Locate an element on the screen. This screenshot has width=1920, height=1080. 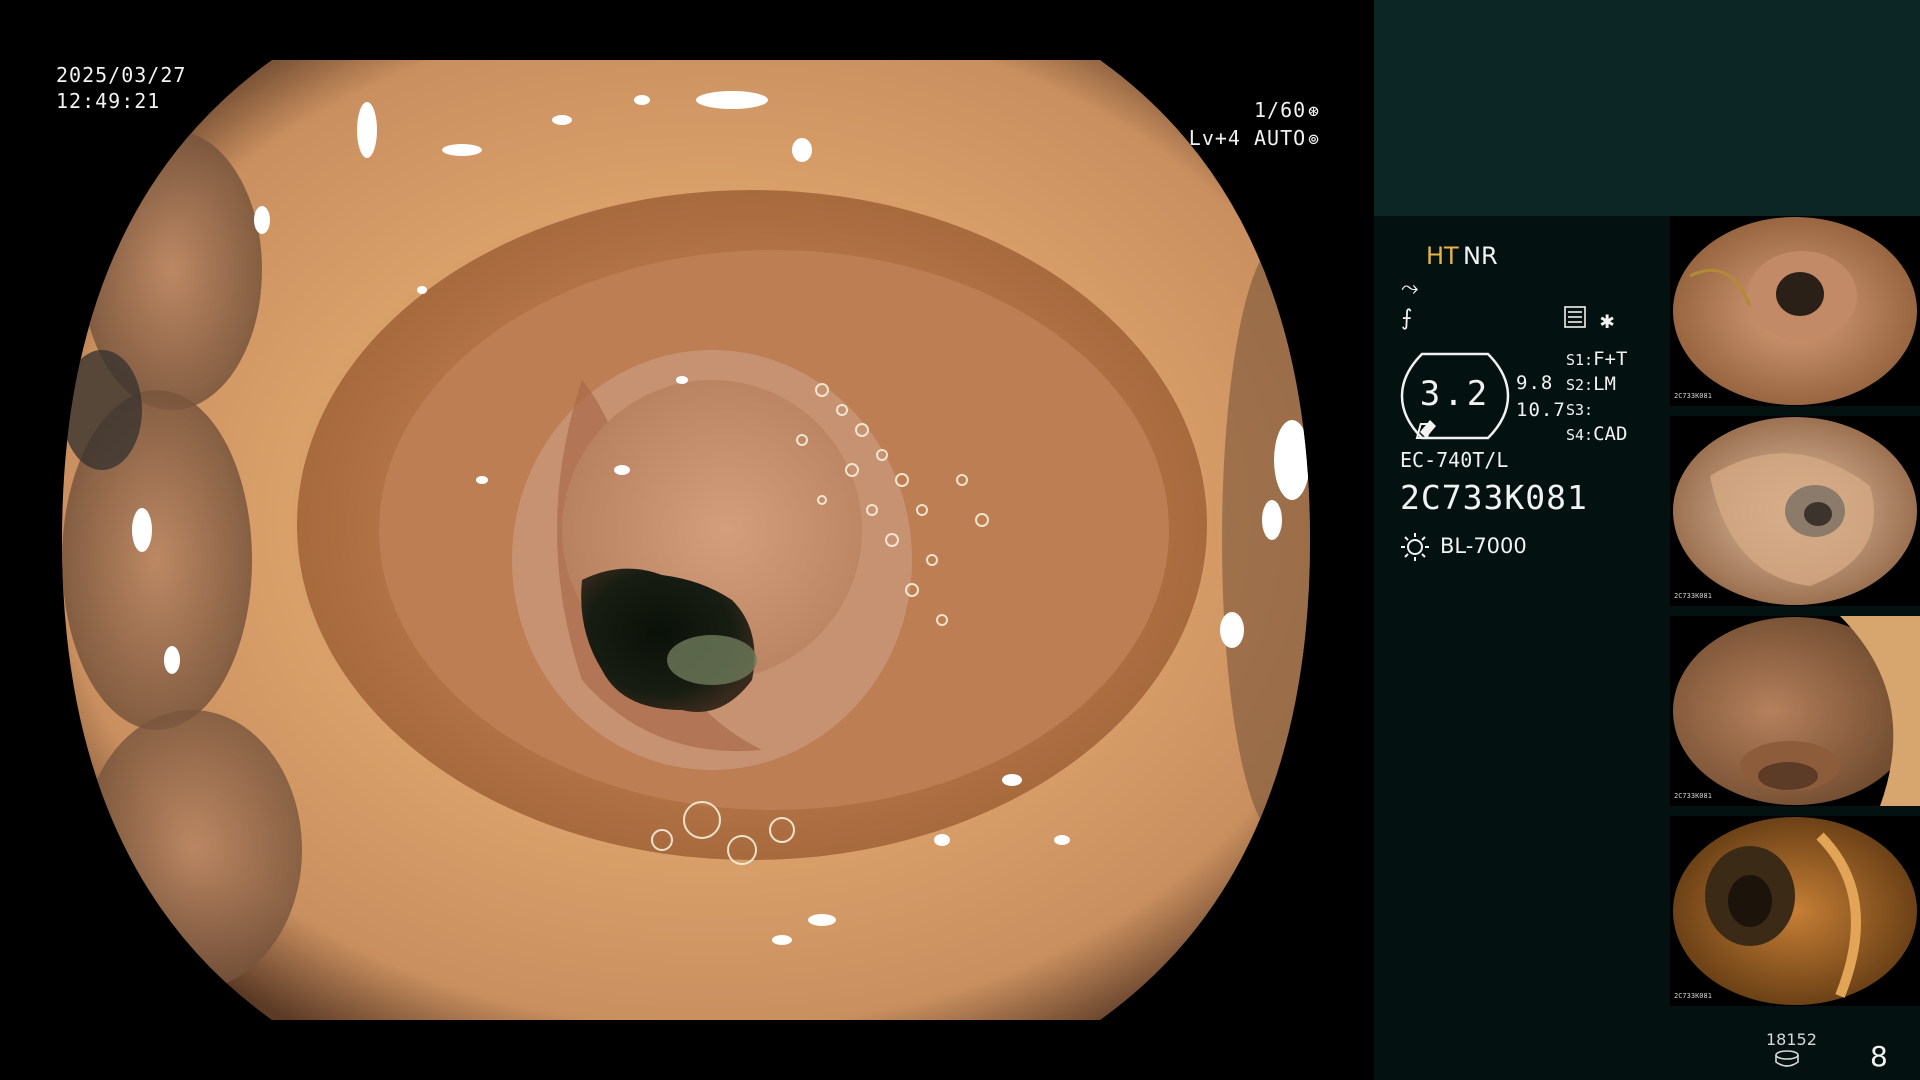
brightness-level-row: Lv+4 AUTO ⊚ is located at coordinates (1254, 139).